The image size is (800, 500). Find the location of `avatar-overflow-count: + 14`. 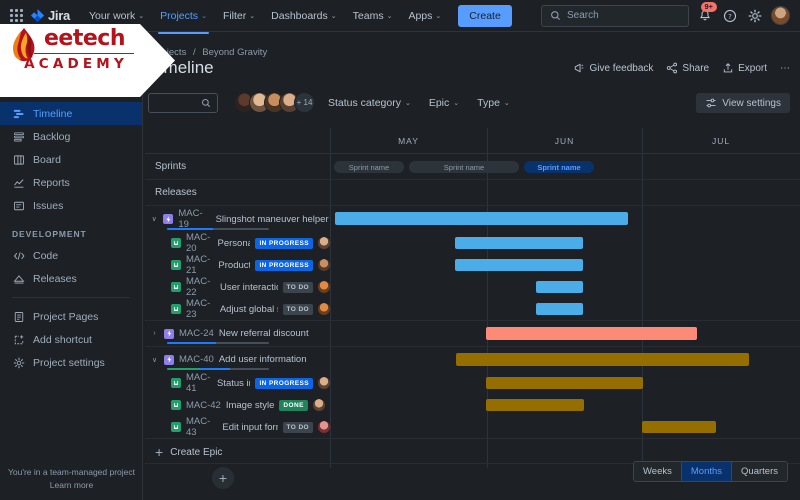

avatar-overflow-count: + 14 is located at coordinates (304, 102).